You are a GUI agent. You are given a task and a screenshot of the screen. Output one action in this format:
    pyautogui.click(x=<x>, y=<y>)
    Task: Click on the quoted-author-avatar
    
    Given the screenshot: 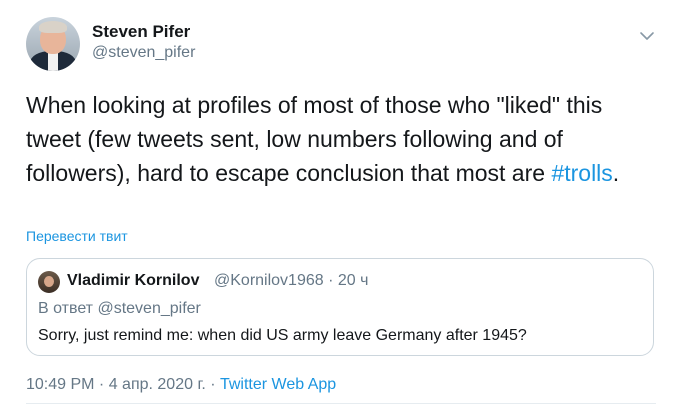 What is the action you would take?
    pyautogui.click(x=49, y=282)
    